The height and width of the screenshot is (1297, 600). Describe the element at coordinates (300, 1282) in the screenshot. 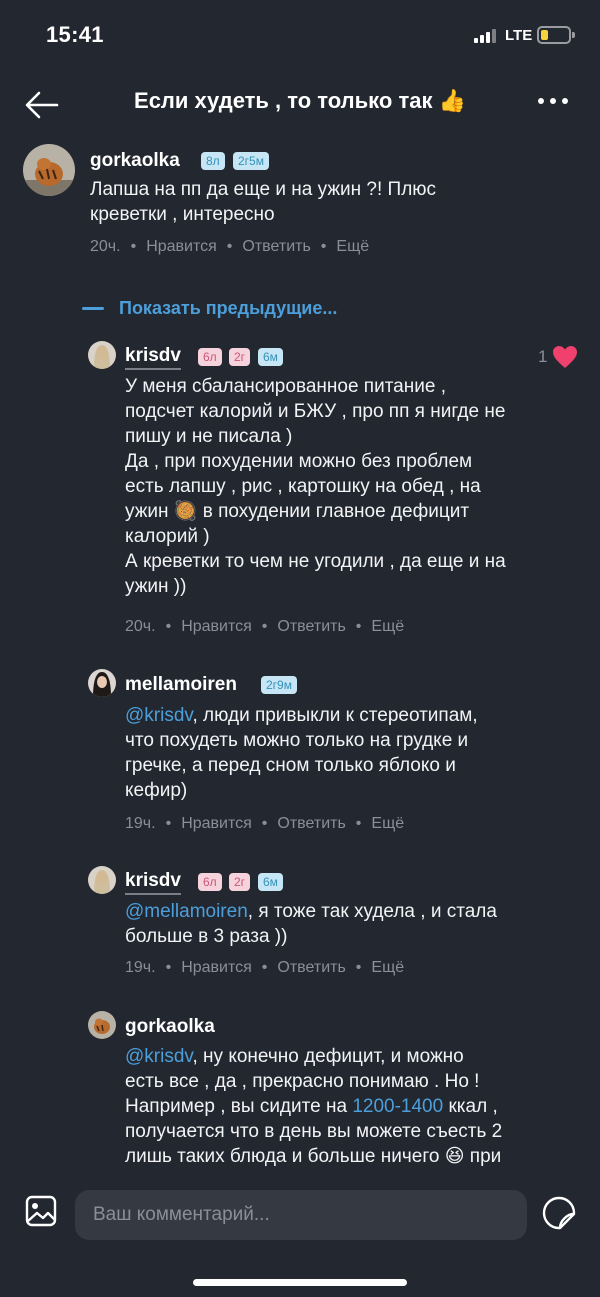

I see `home-indicator` at that location.